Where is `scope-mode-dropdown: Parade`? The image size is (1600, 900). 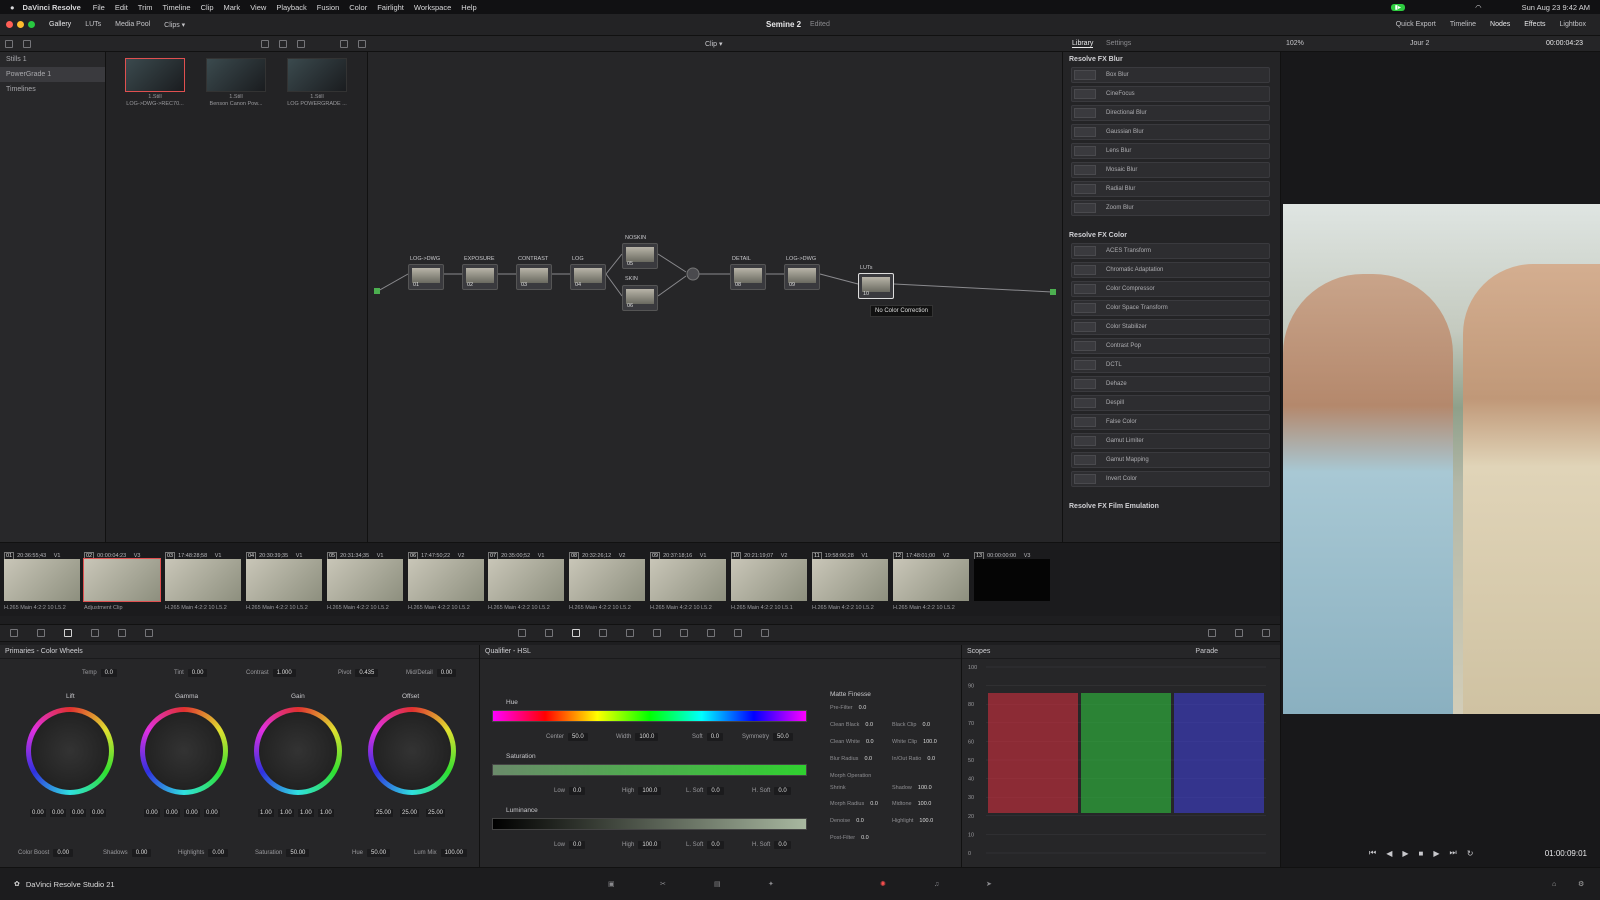 scope-mode-dropdown: Parade is located at coordinates (1206, 651).